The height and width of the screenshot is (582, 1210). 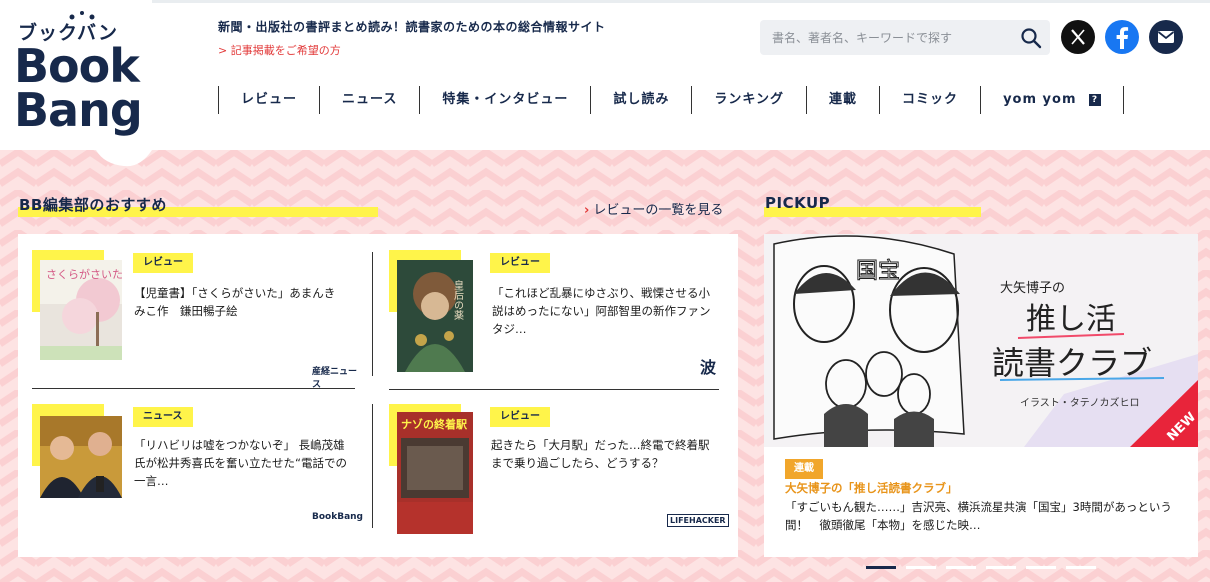 I want to click on nav-label: 特集・インタビュー, so click(x=505, y=99).